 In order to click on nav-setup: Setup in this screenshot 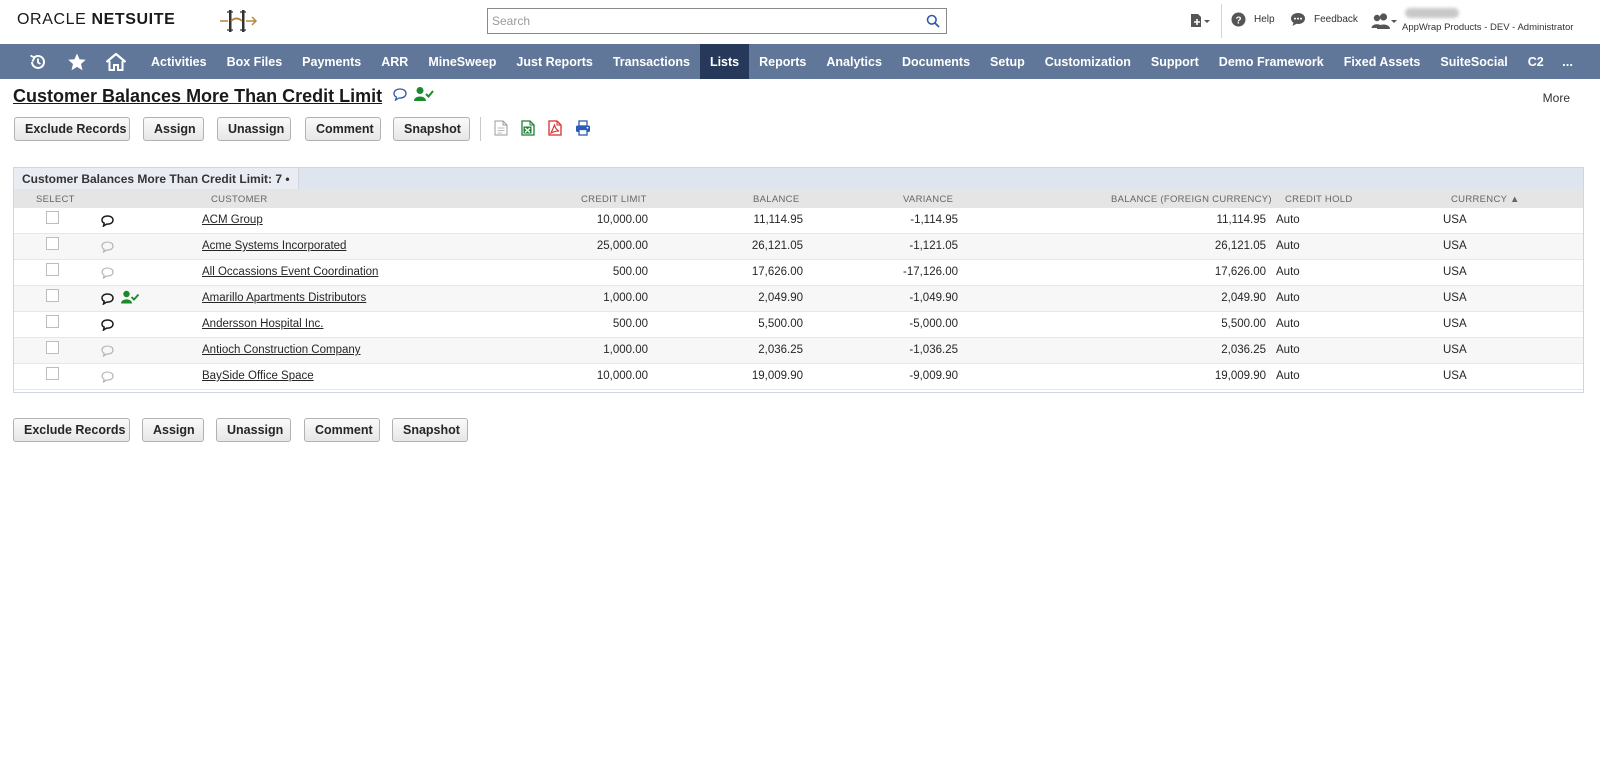, I will do `click(1007, 61)`.